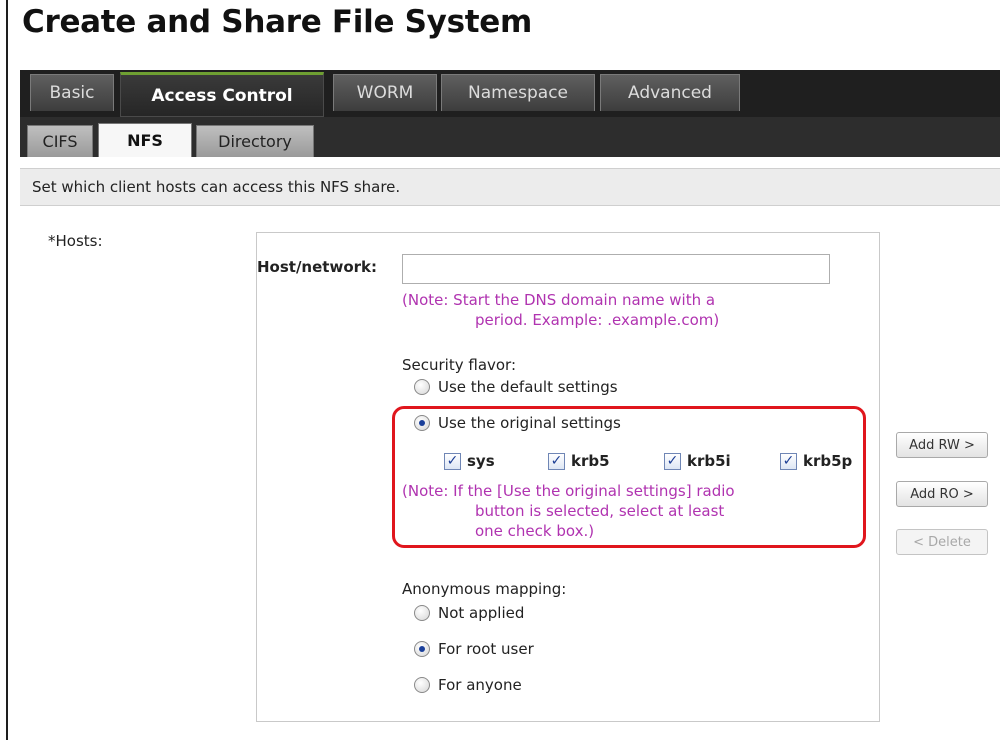 Image resolution: width=1000 pixels, height=740 pixels. Describe the element at coordinates (60, 141) in the screenshot. I see `subtab-cifs: CIFS` at that location.